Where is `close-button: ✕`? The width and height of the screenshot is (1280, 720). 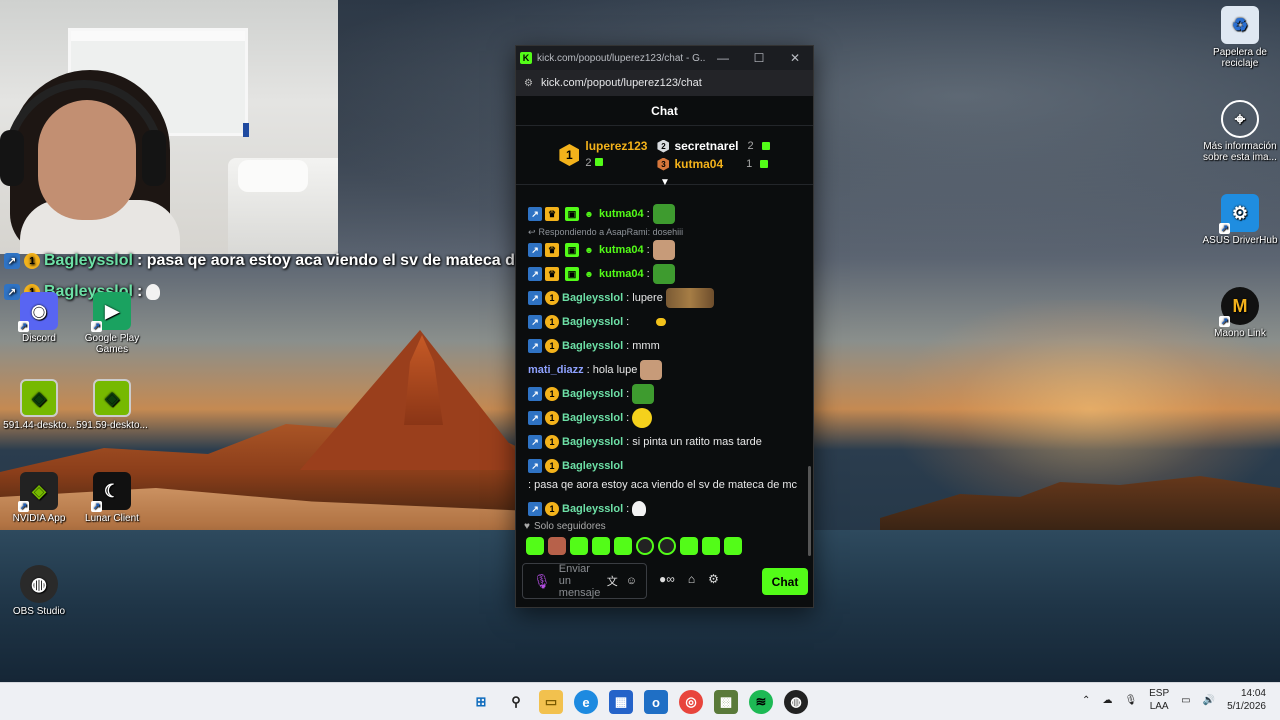 close-button: ✕ is located at coordinates (795, 58).